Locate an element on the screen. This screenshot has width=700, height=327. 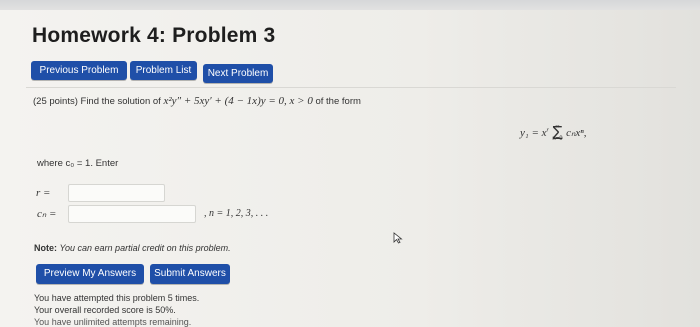
cn-answer-input is located at coordinates (132, 214).